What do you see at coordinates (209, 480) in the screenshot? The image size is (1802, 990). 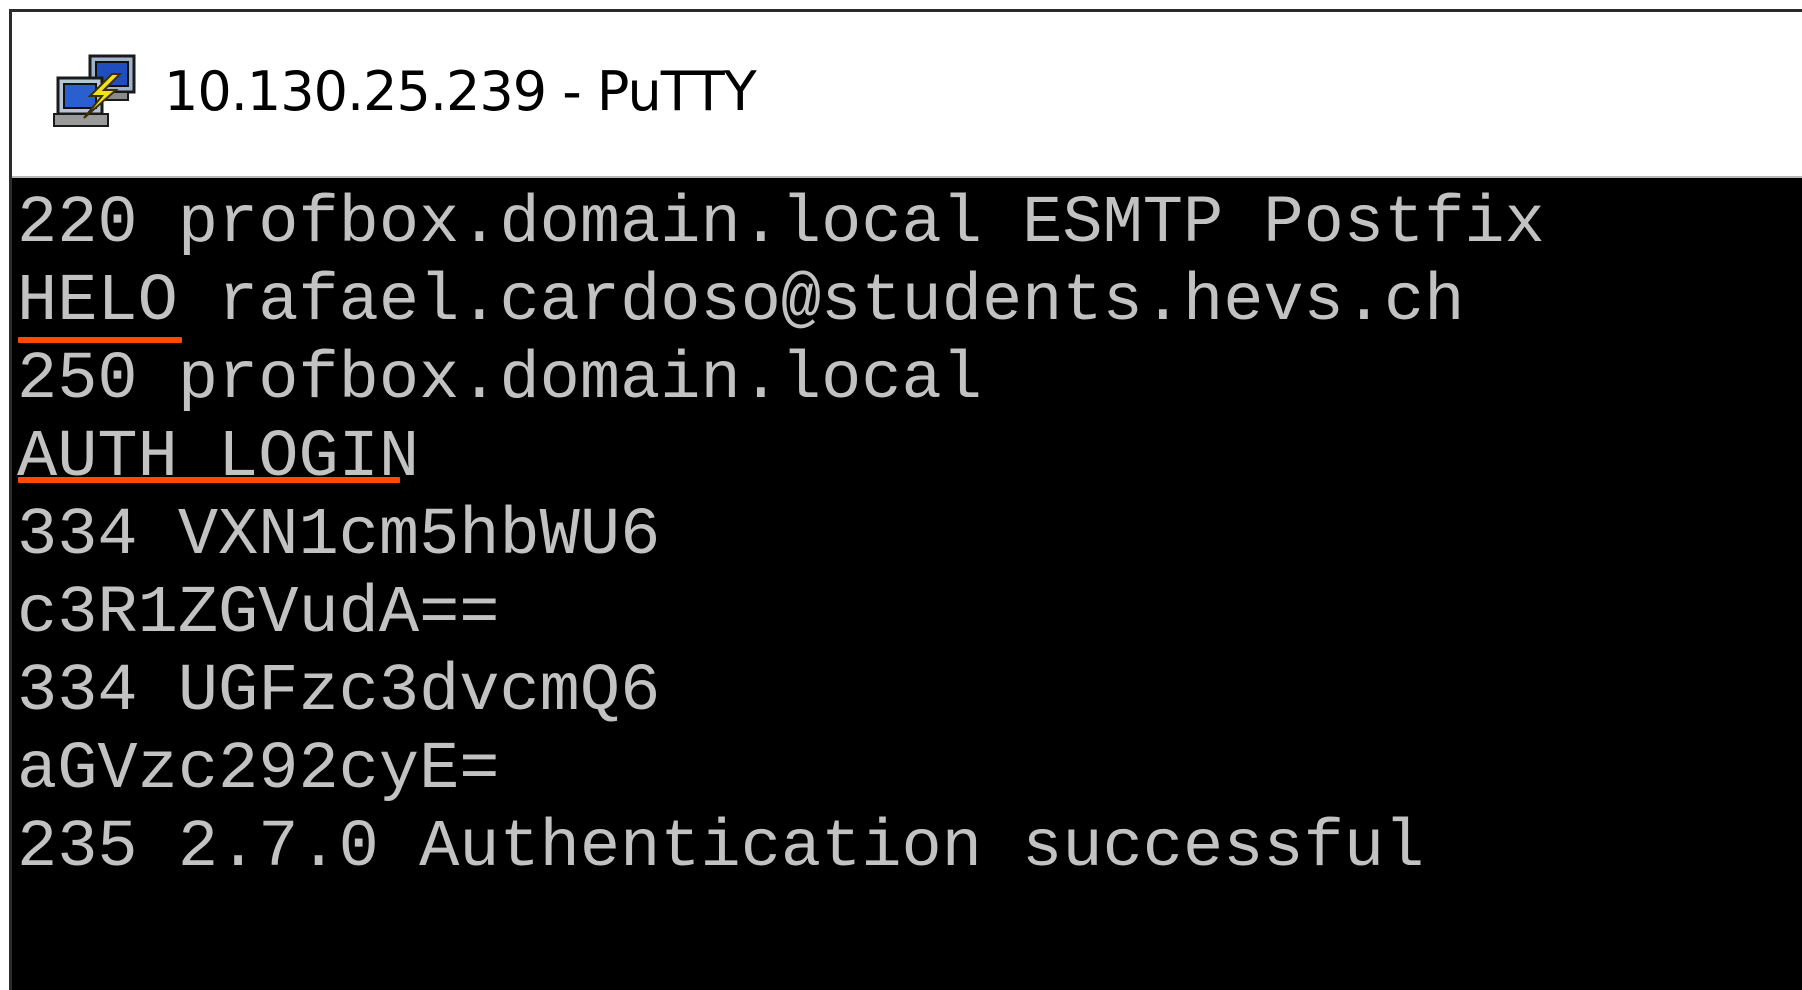 I see `auth-login-underline` at bounding box center [209, 480].